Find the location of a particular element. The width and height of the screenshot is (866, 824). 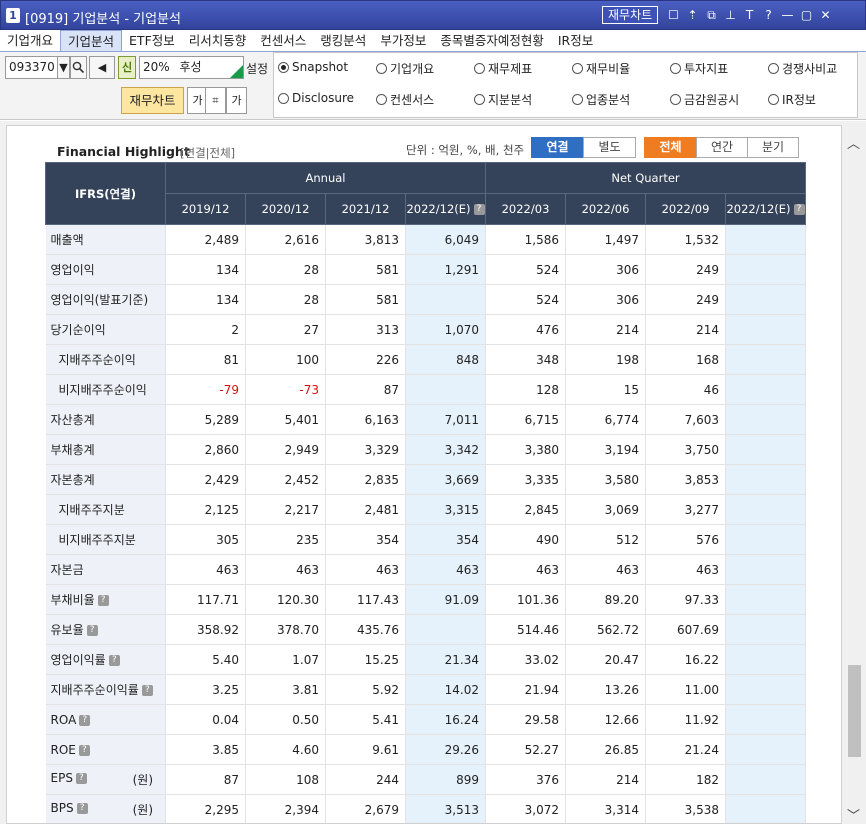

corner-triangle-icon is located at coordinates (236, 71).